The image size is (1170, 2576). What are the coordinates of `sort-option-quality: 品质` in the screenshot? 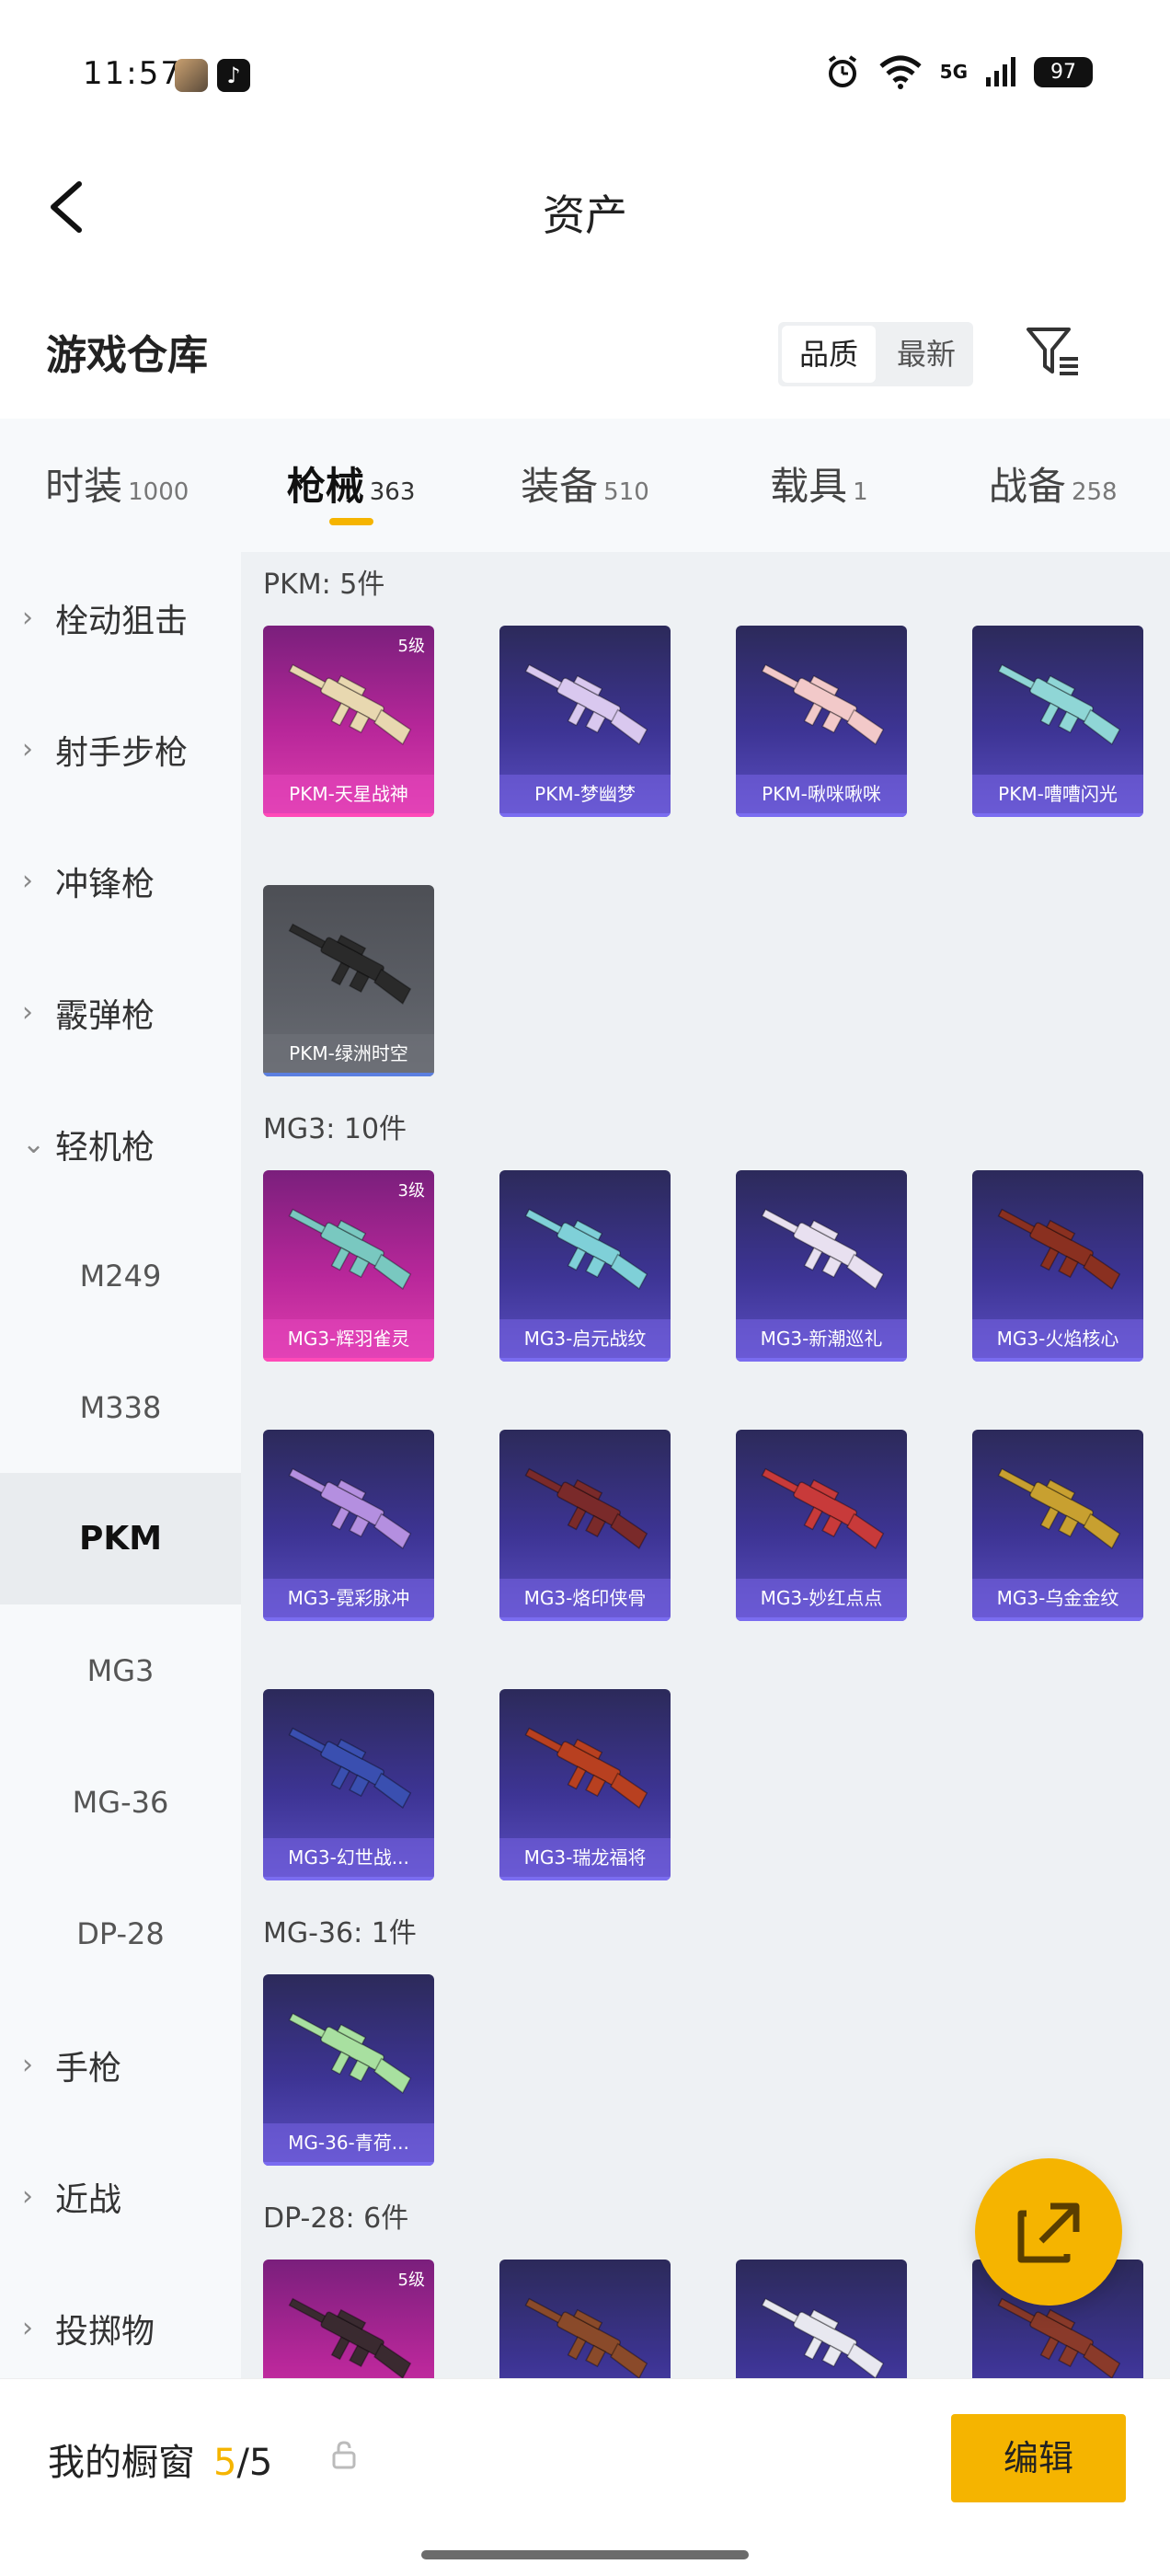 It's located at (829, 354).